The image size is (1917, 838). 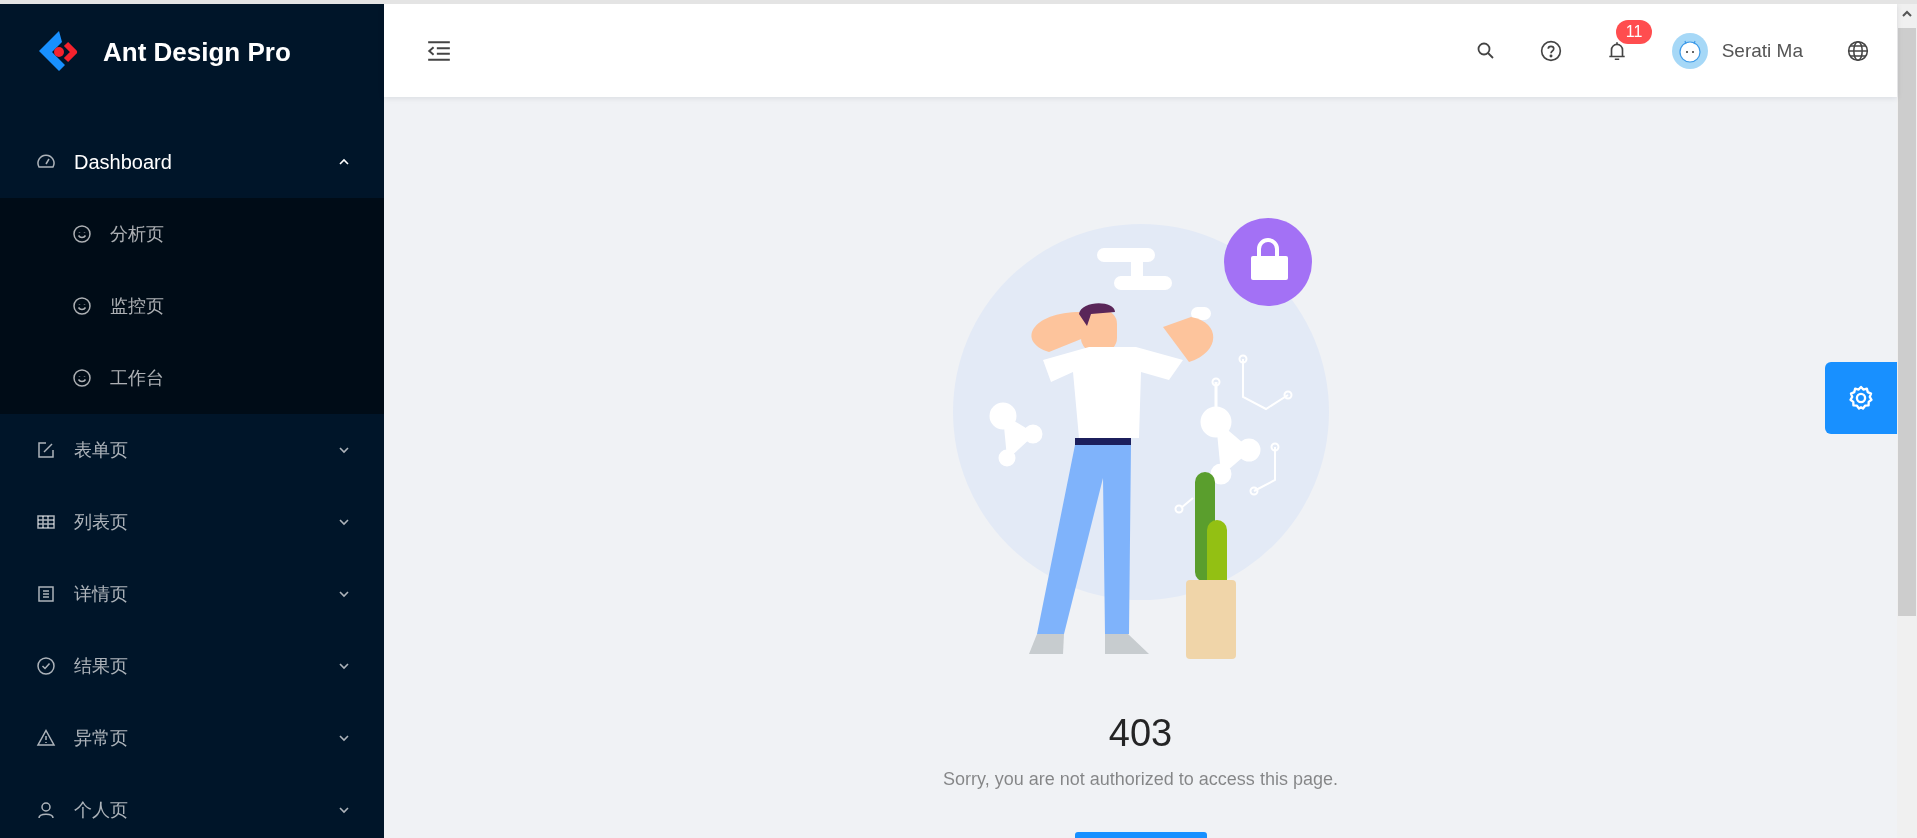 I want to click on logo-text: Ant Design Pro, so click(x=197, y=52).